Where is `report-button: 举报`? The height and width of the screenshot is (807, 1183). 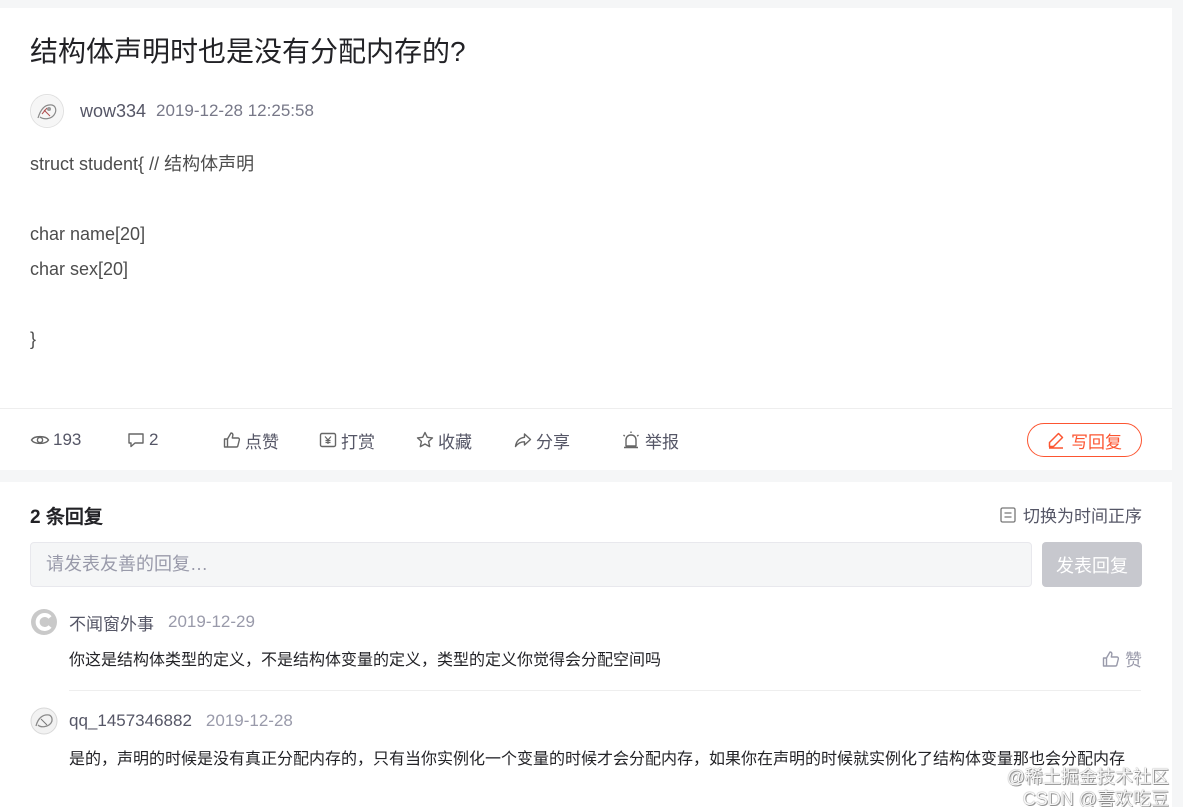 report-button: 举报 is located at coordinates (649, 440).